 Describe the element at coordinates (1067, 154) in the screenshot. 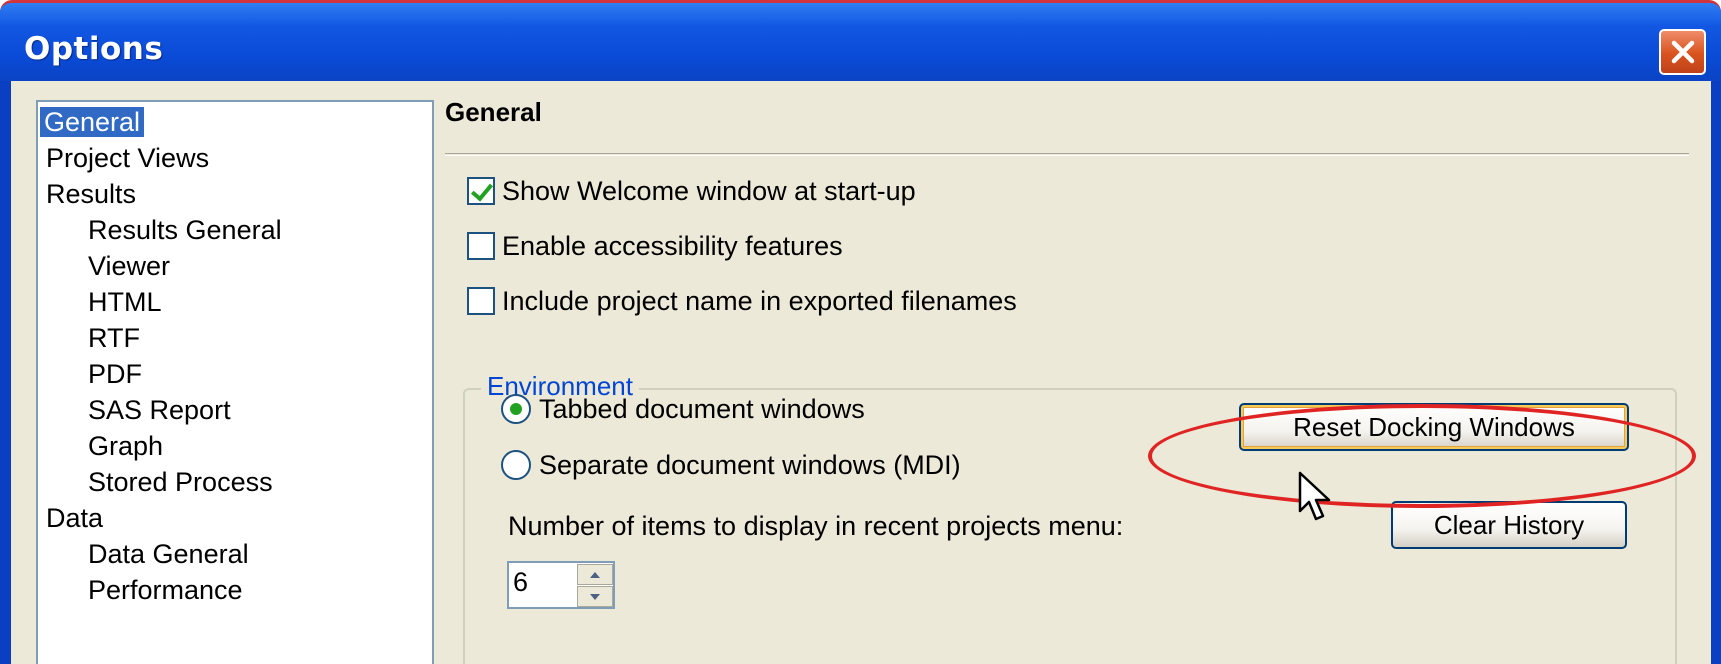

I see `heading-separator` at that location.